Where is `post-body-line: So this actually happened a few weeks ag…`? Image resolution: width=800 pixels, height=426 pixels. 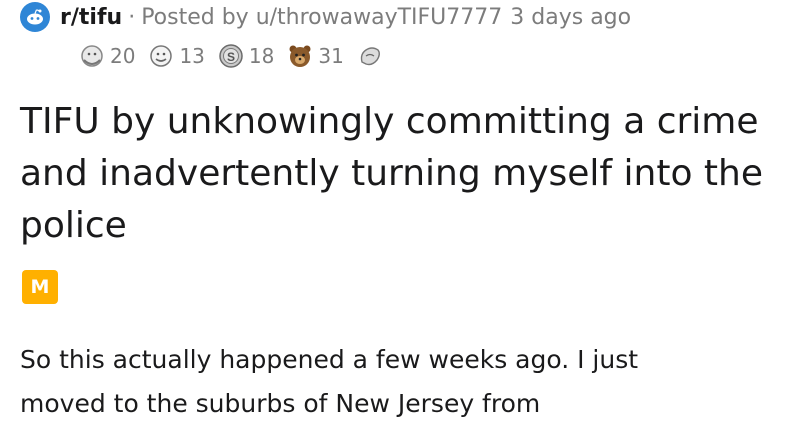 post-body-line: So this actually happened a few weeks ag… is located at coordinates (329, 359).